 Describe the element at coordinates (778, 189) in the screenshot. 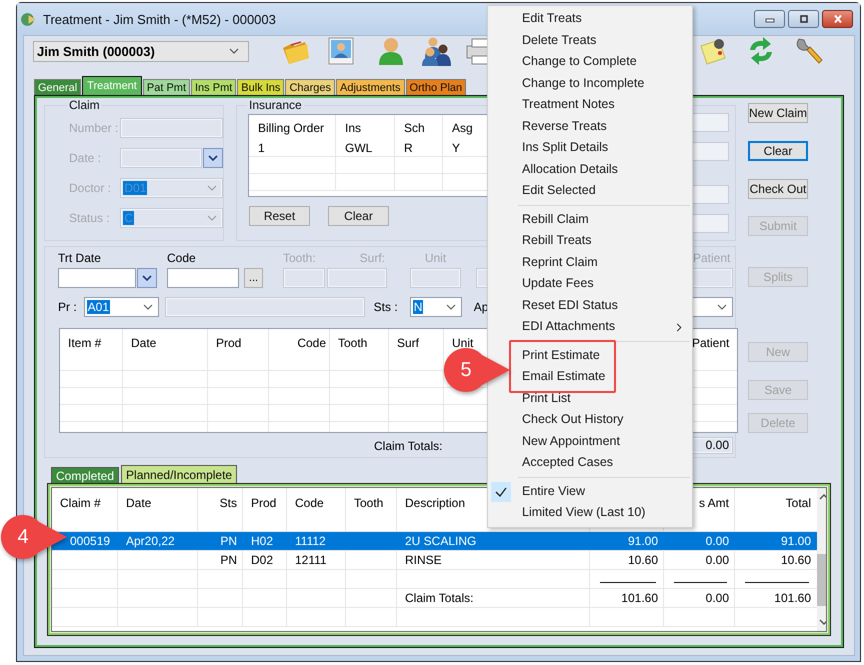

I see `action-button: Check Out` at that location.